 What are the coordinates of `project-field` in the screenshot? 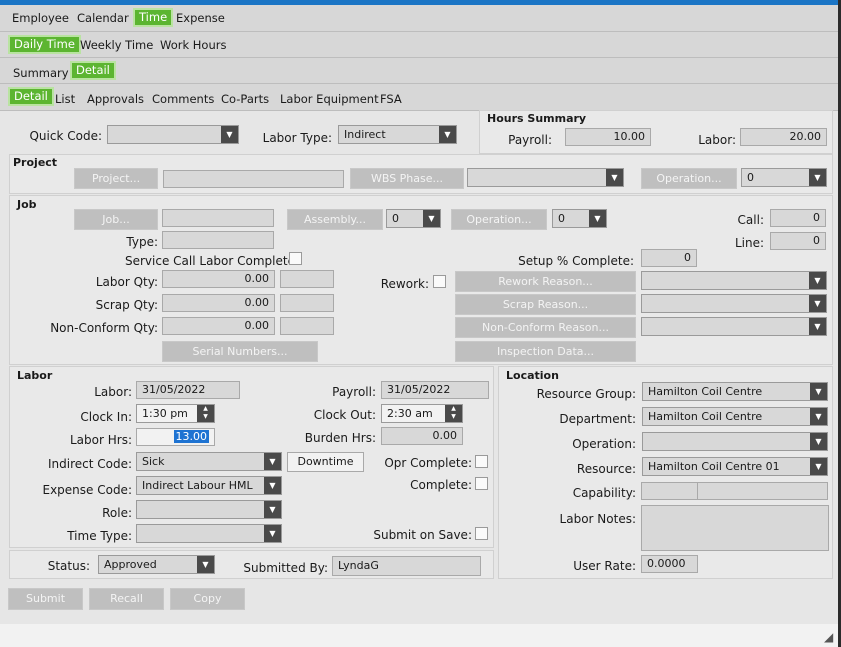 It's located at (253, 179).